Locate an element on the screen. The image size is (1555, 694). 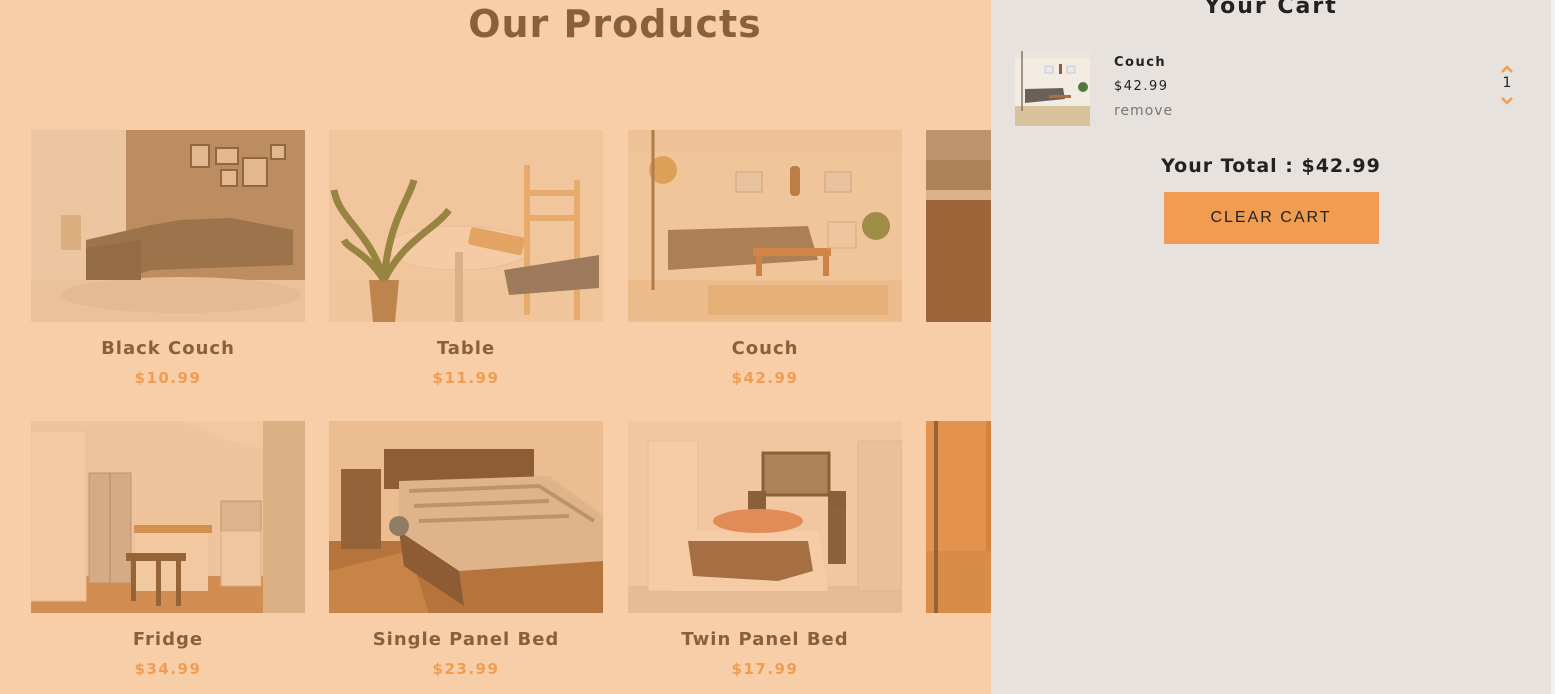
cart-item-price: $42.99 is located at coordinates (1141, 86).